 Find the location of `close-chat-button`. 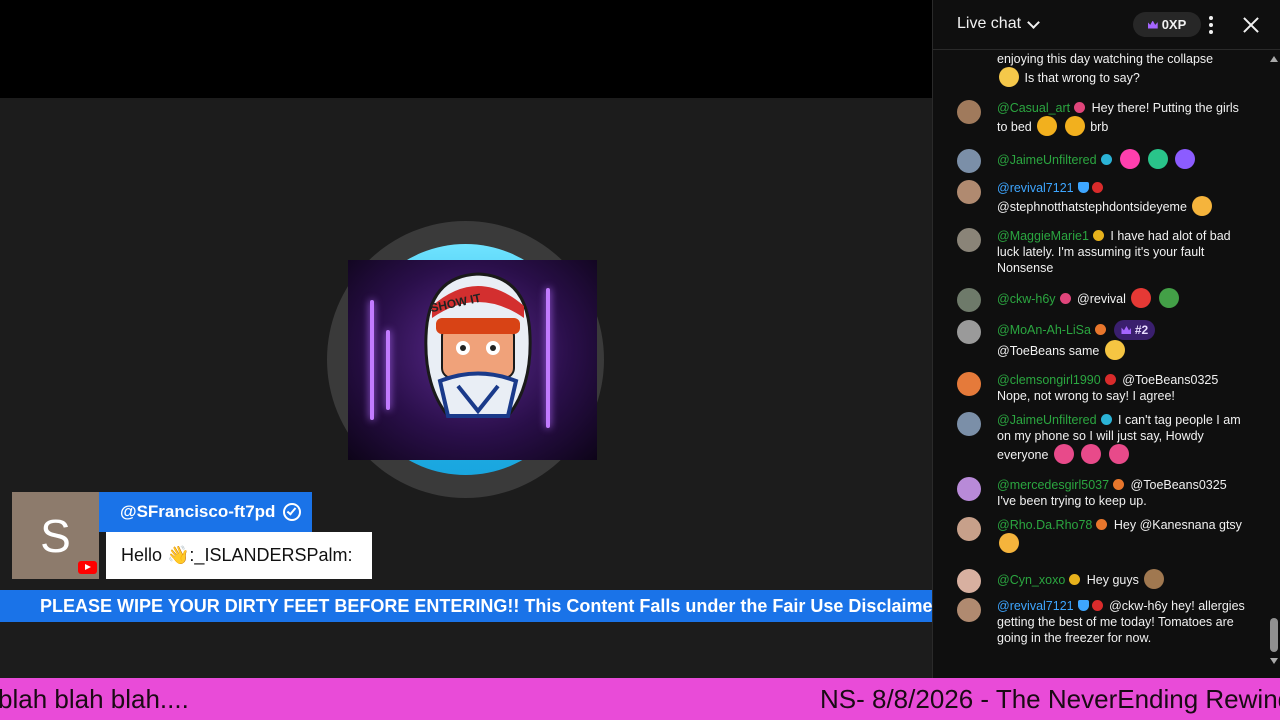

close-chat-button is located at coordinates (1251, 25).